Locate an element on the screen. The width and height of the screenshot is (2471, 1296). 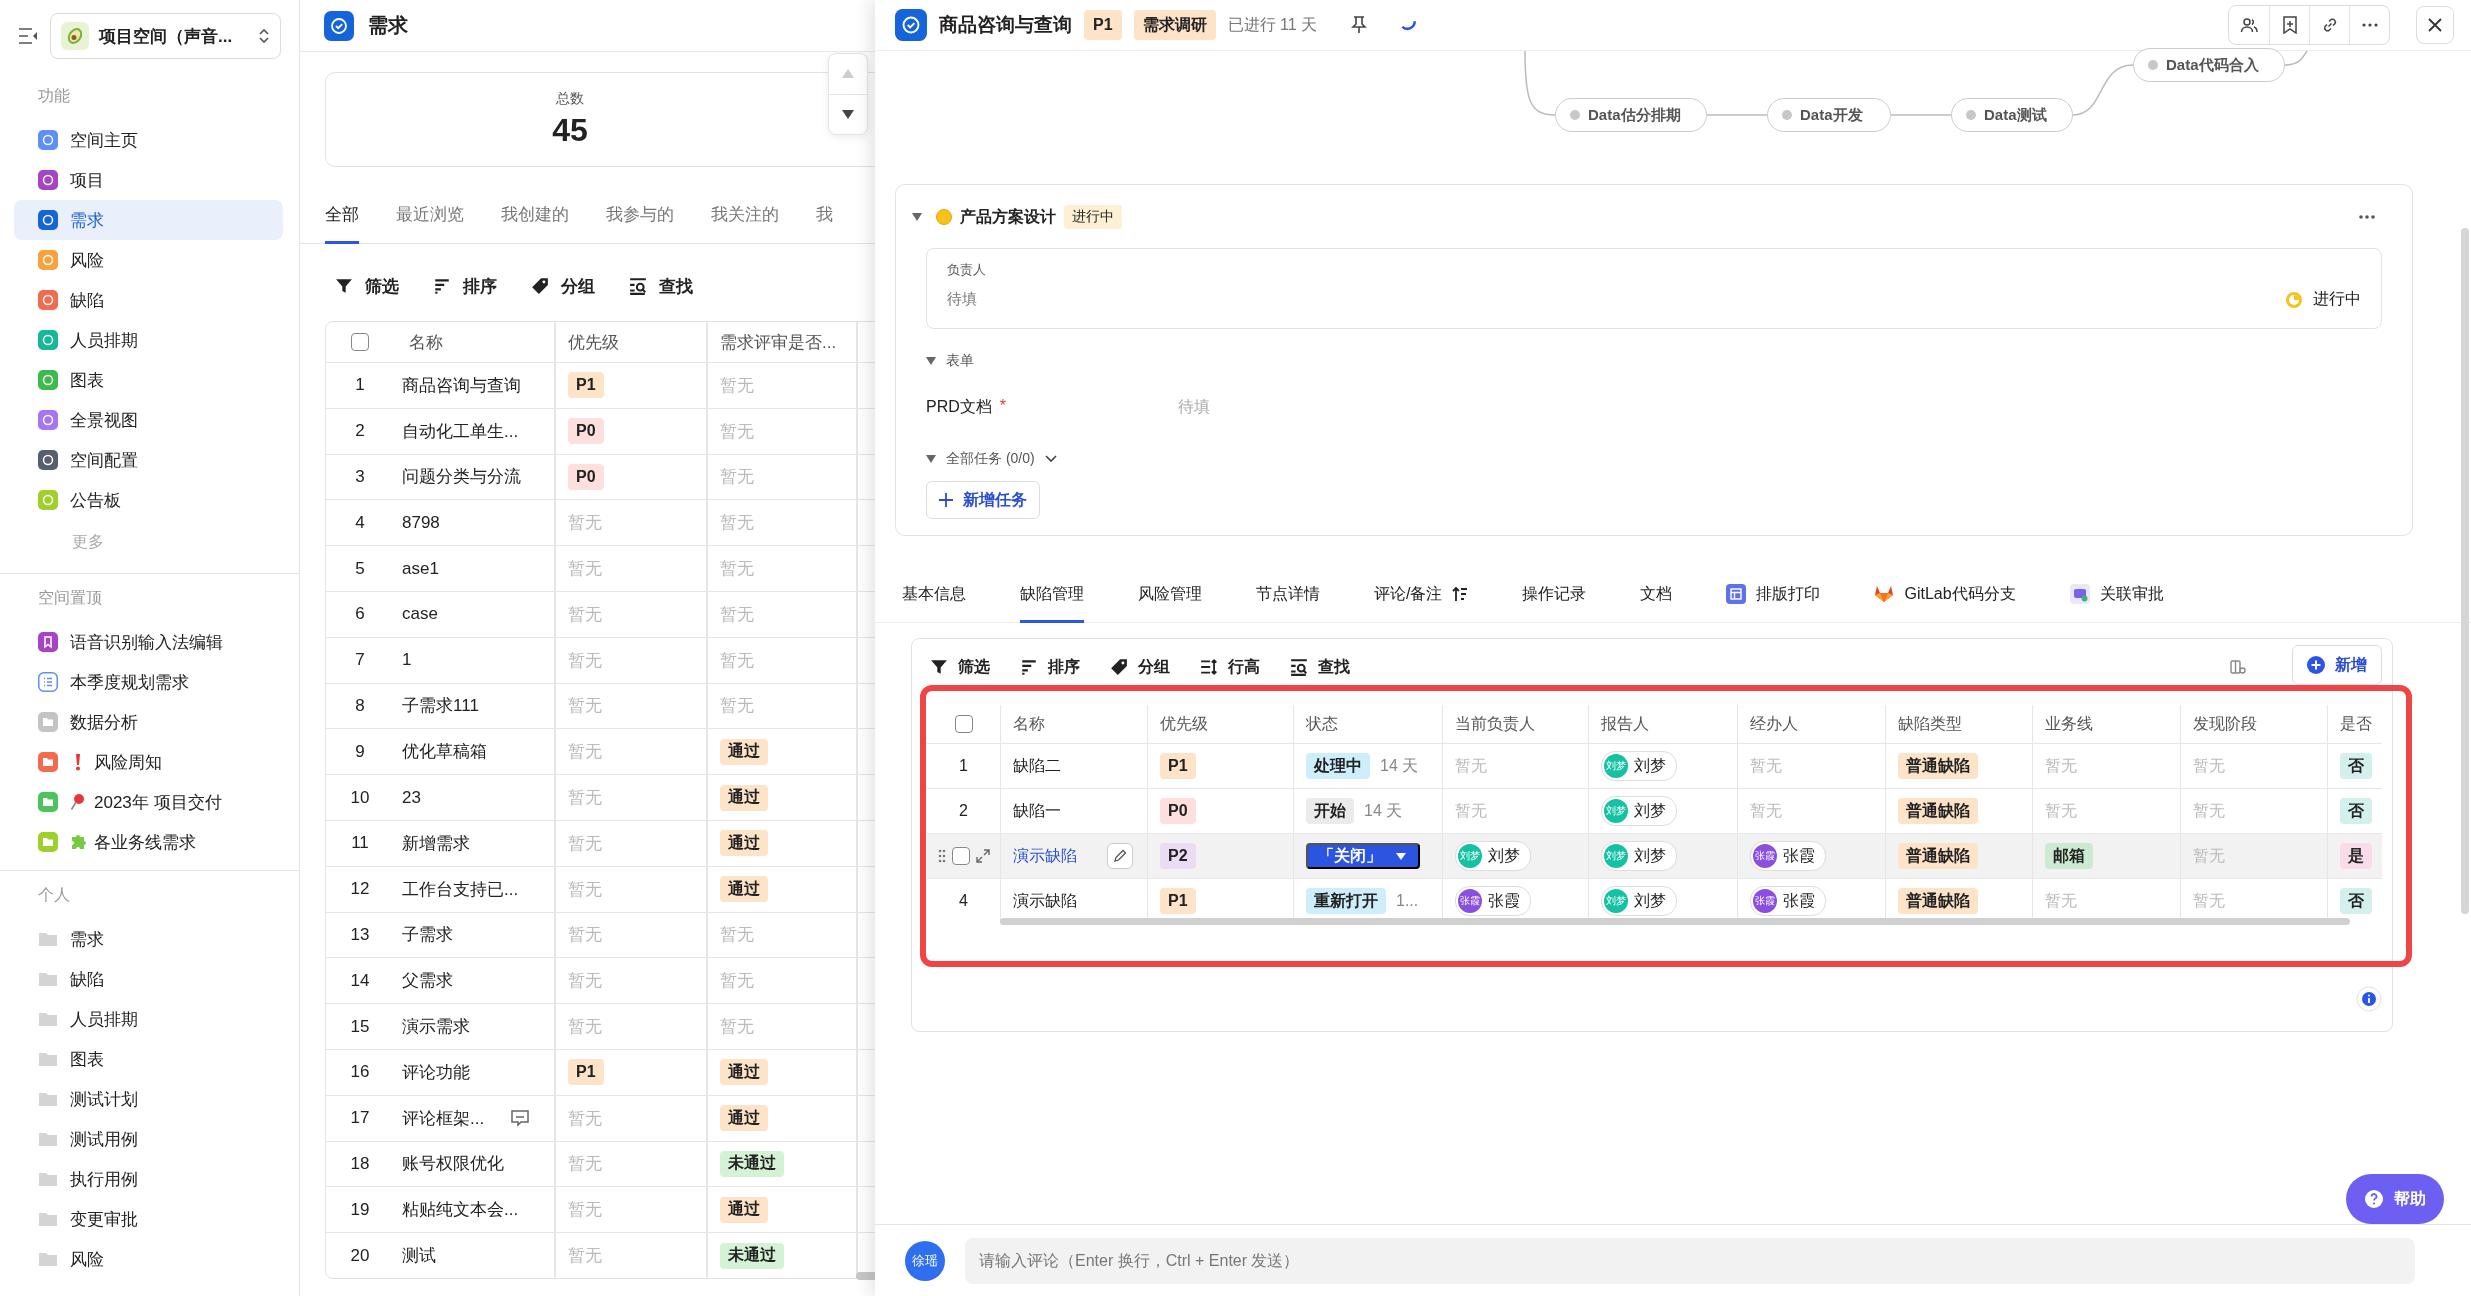
status-dropdown: 「关闭」 is located at coordinates (1363, 856).